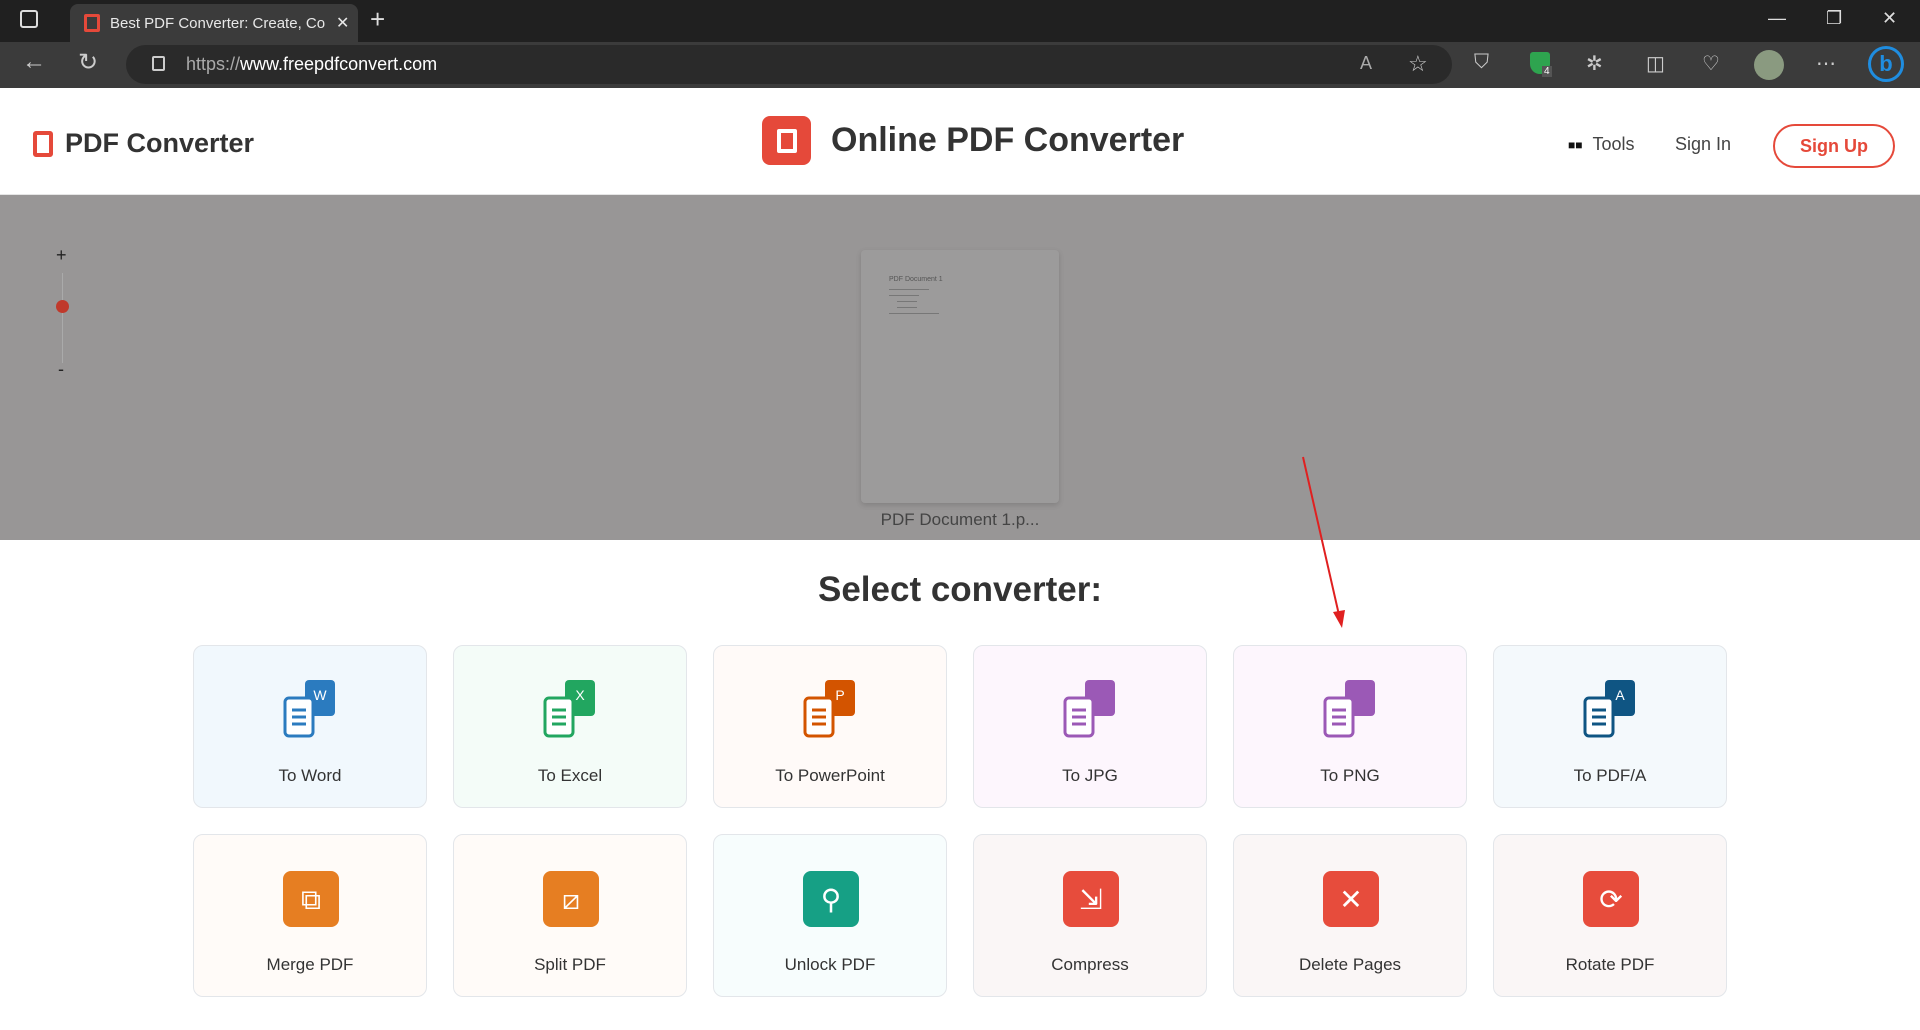 The height and width of the screenshot is (1030, 1920). Describe the element at coordinates (43, 143) in the screenshot. I see `brand-logo-icon` at that location.